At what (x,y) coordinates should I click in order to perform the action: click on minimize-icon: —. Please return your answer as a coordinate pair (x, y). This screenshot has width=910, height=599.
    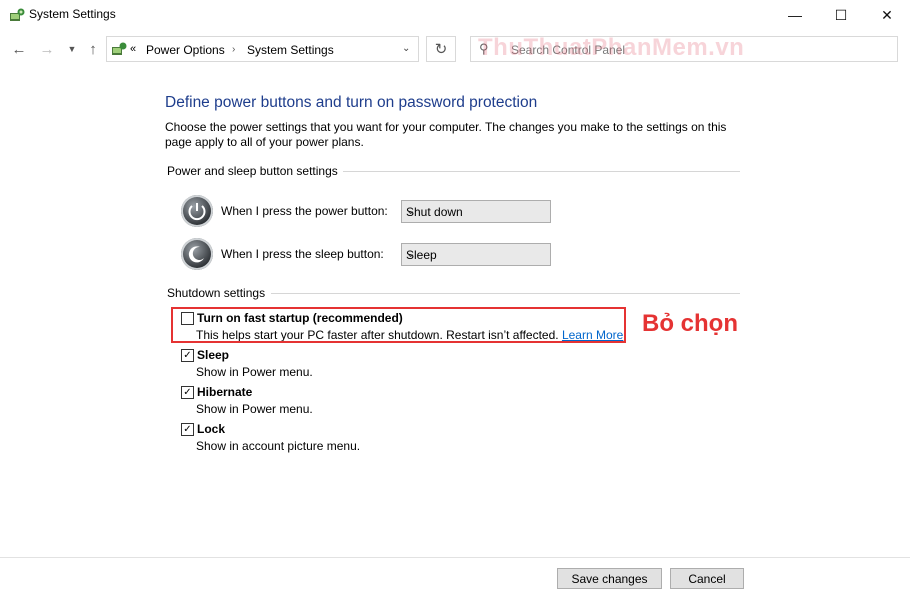
    Looking at the image, I should click on (795, 15).